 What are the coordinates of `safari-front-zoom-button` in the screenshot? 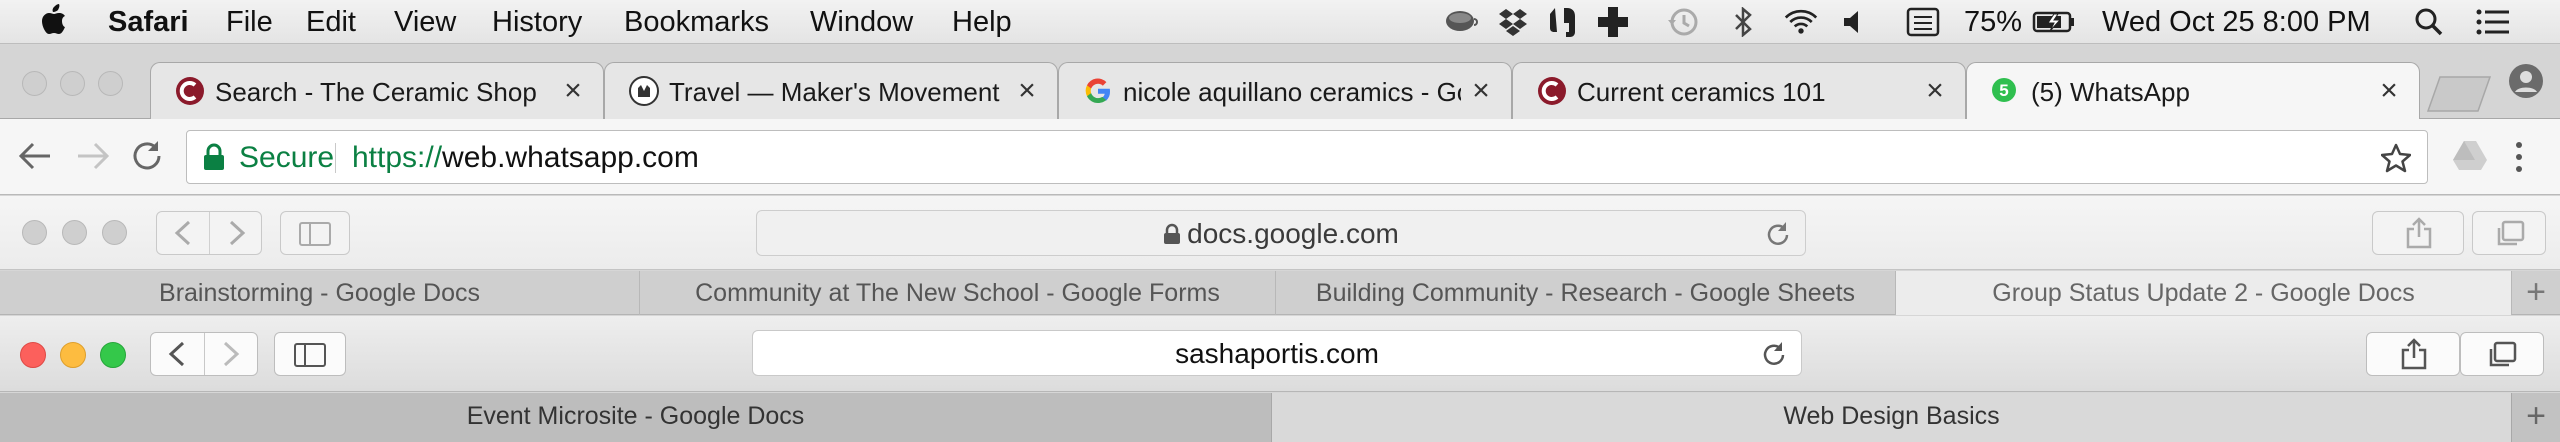 It's located at (113, 355).